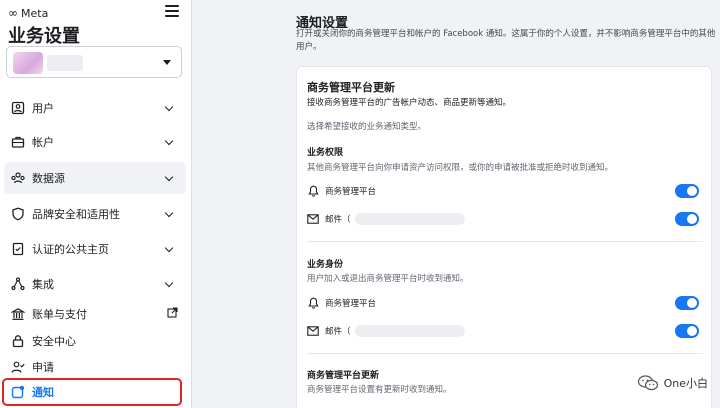  What do you see at coordinates (18, 214) in the screenshot?
I see `shield-icon` at bounding box center [18, 214].